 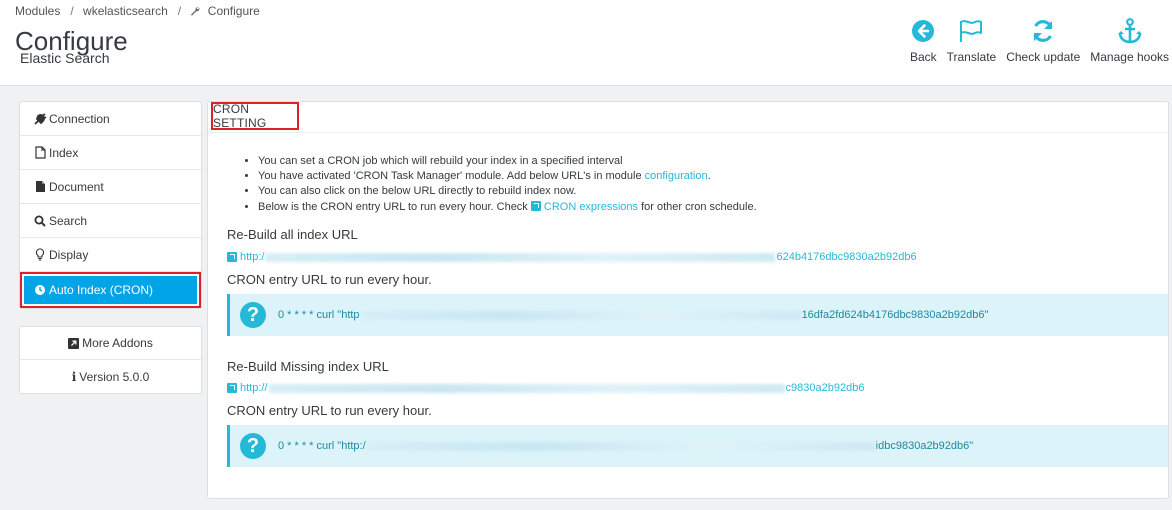 I want to click on breadcrumb: Modules / wkelasticsearch / Configure, so click(x=137, y=11).